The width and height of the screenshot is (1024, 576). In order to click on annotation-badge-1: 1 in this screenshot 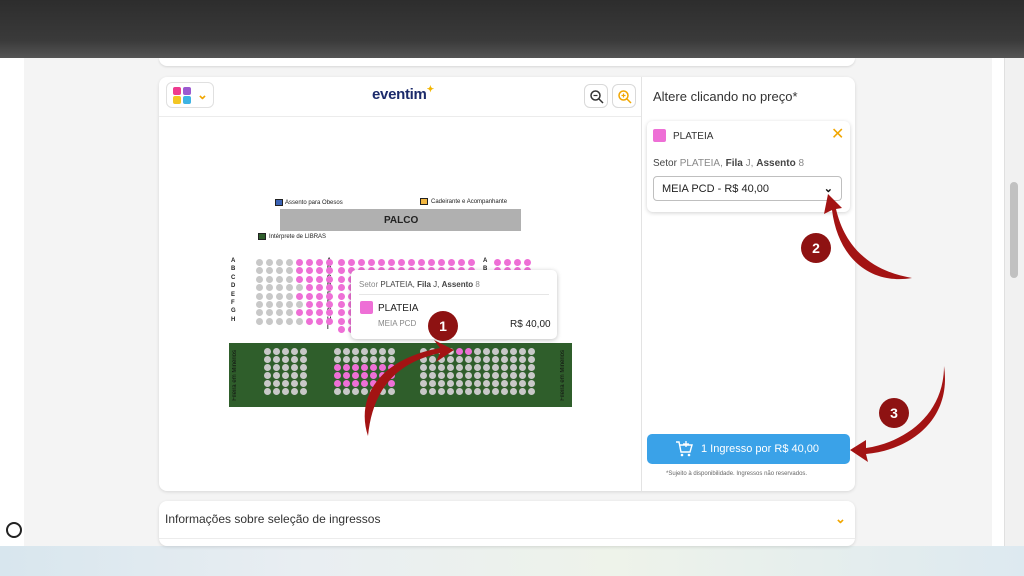, I will do `click(443, 326)`.